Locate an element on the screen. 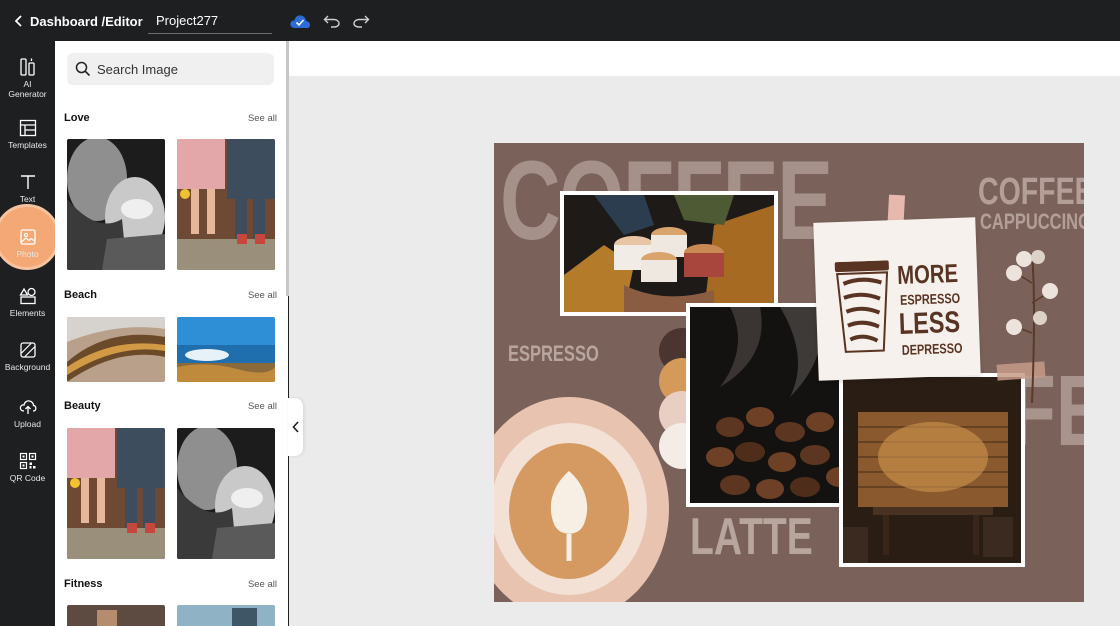 Image resolution: width=1120 pixels, height=626 pixels. photo-thumb-love-couple is located at coordinates (116, 204).